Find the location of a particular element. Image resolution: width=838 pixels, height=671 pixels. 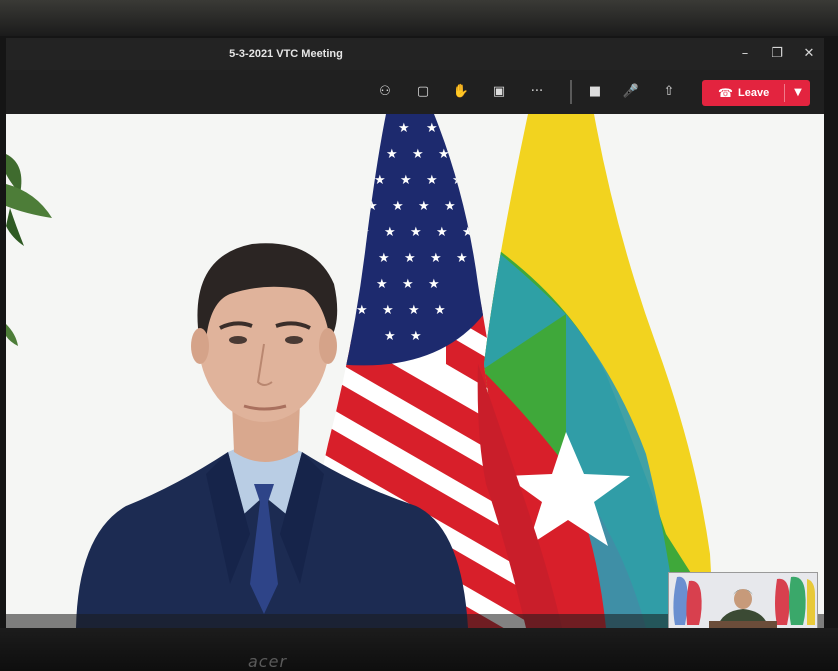

rooms-icon: ▣ is located at coordinates (499, 92).